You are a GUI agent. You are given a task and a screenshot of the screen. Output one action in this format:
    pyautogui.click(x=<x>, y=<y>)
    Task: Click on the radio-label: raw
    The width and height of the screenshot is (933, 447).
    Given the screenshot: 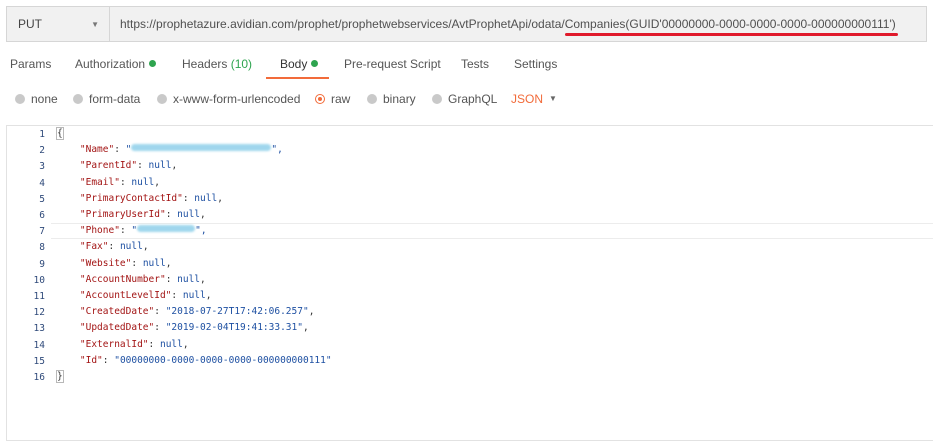 What is the action you would take?
    pyautogui.click(x=341, y=99)
    